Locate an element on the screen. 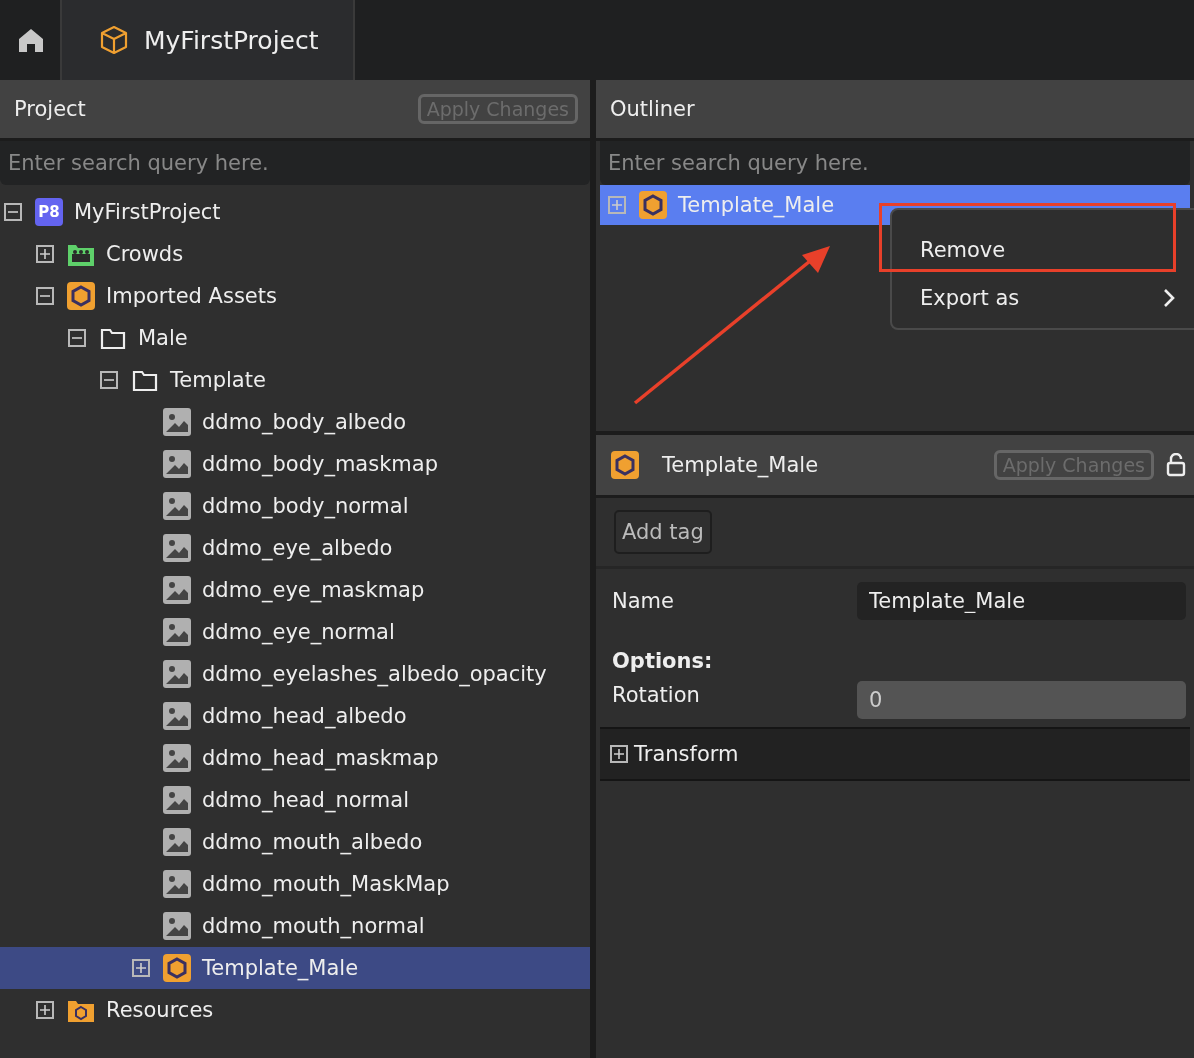 Image resolution: width=1194 pixels, height=1058 pixels. tree-item: ddmo_head_normal is located at coordinates (295, 800).